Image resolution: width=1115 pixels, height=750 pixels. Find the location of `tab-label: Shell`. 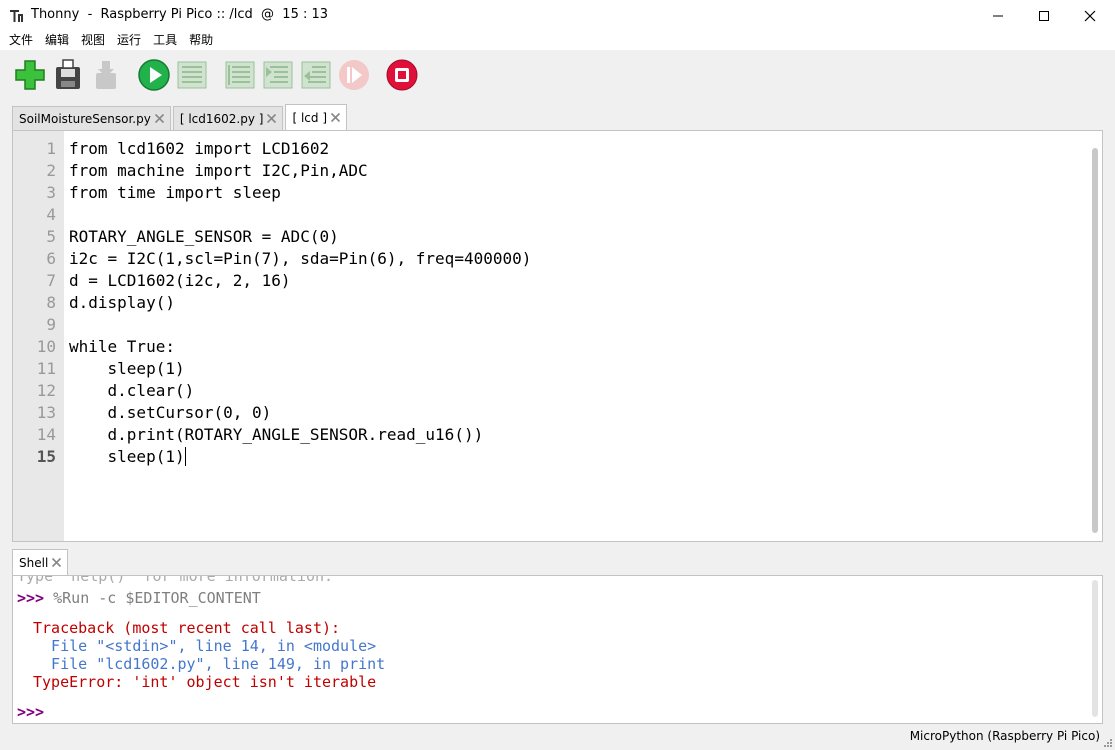

tab-label: Shell is located at coordinates (34, 562).